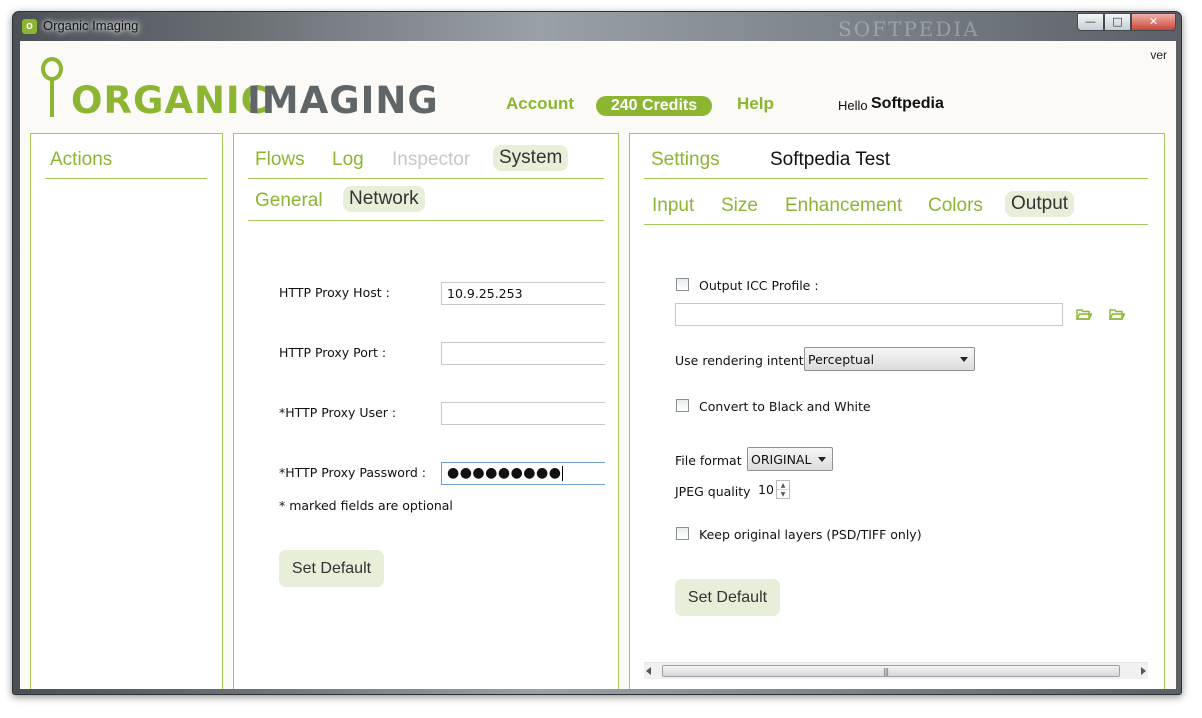 This screenshot has height=718, width=1202. What do you see at coordinates (713, 491) in the screenshot?
I see `jpeg-quality-label: JPEG quality` at bounding box center [713, 491].